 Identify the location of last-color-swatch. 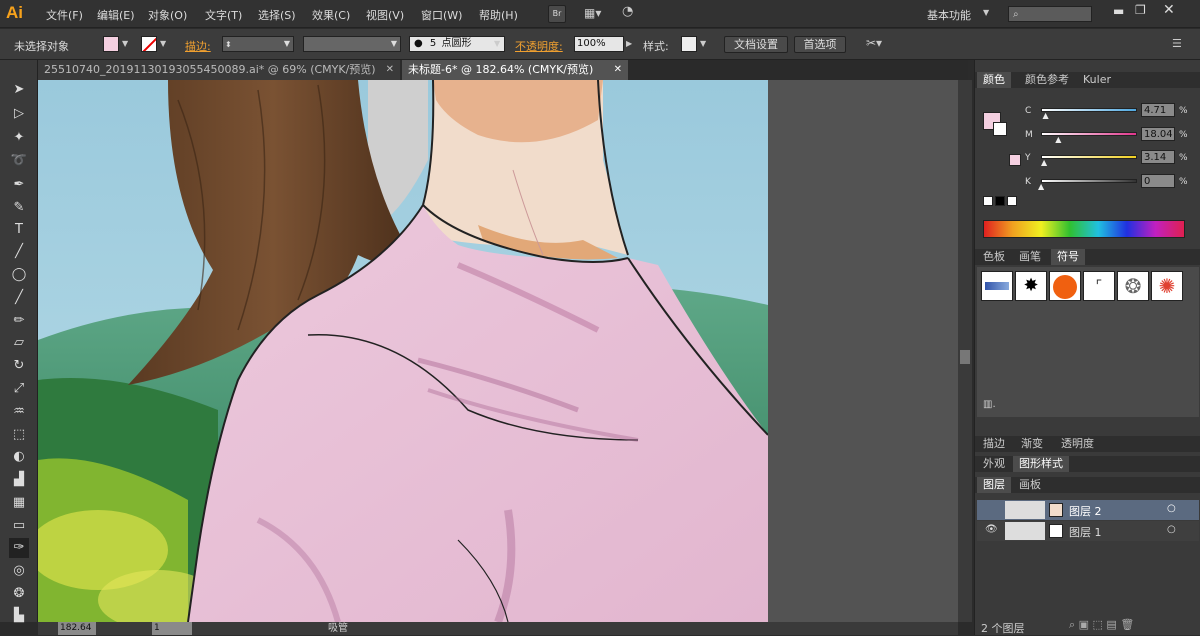
(1015, 160).